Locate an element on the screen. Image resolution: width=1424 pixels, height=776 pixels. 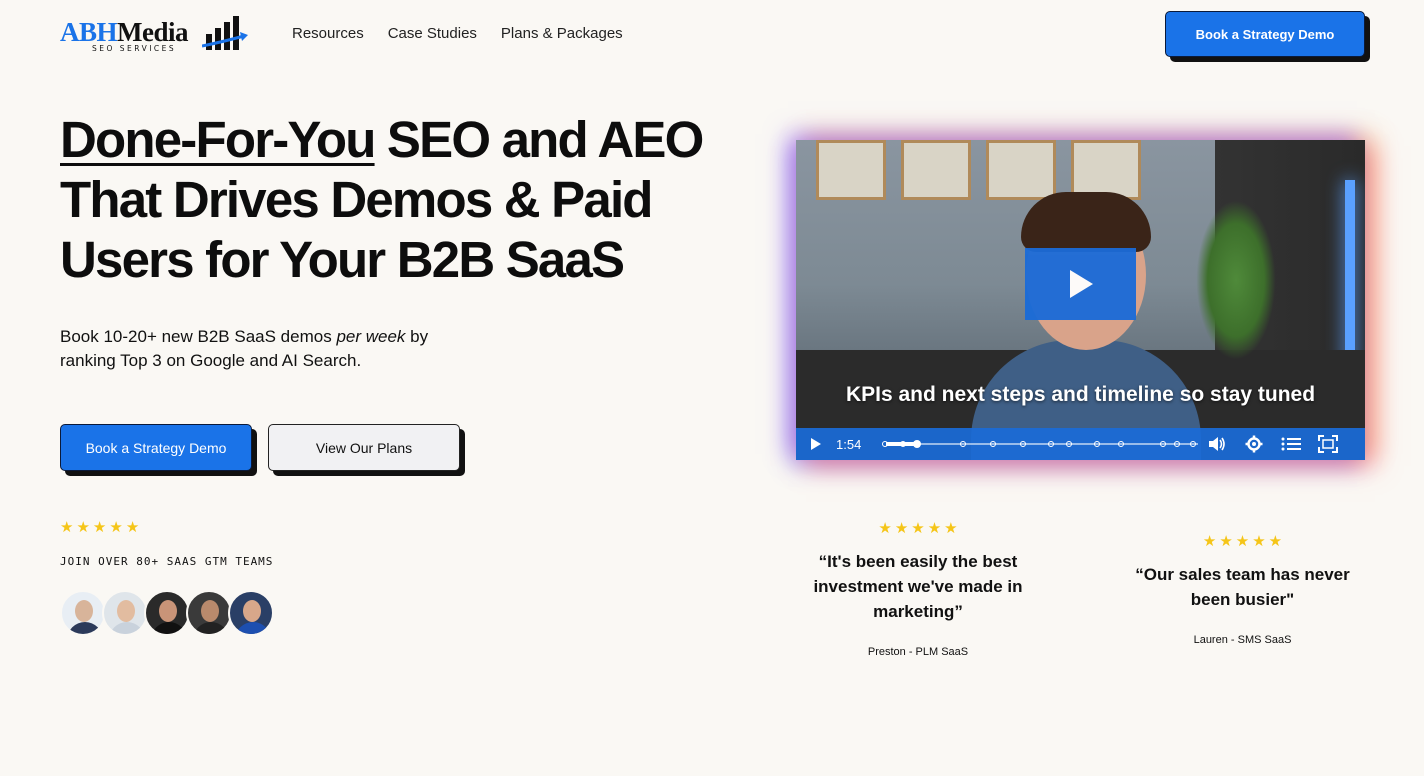
play-button is located at coordinates (816, 444).